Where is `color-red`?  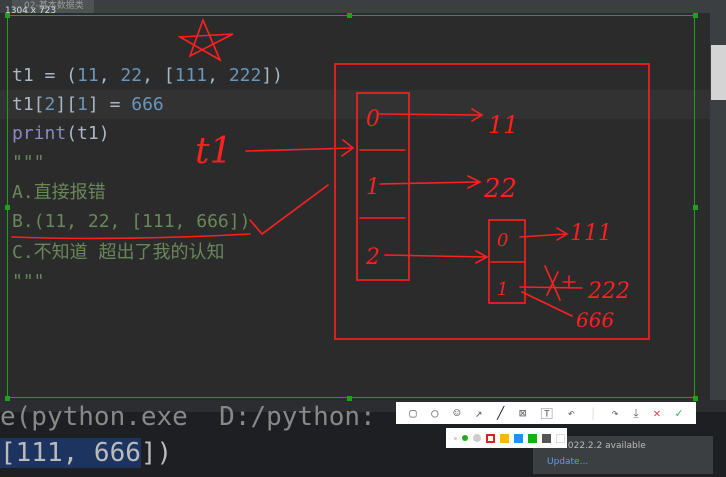 color-red is located at coordinates (490, 438).